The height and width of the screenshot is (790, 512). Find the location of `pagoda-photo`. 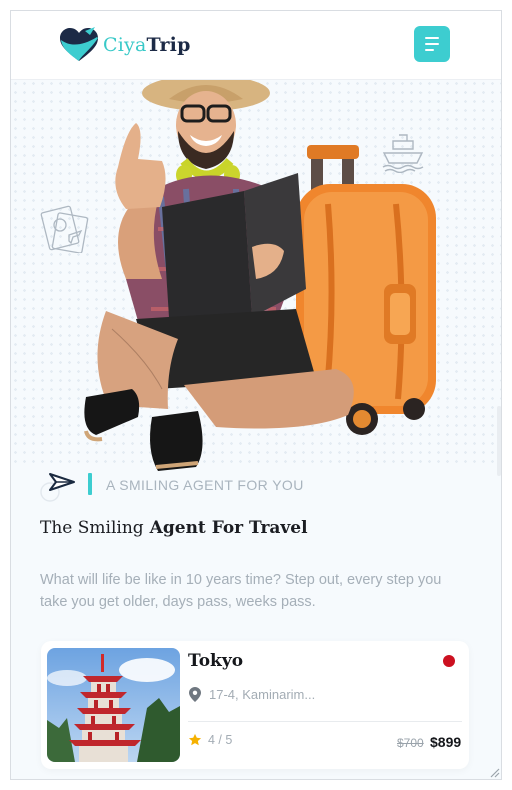

pagoda-photo is located at coordinates (113, 705).